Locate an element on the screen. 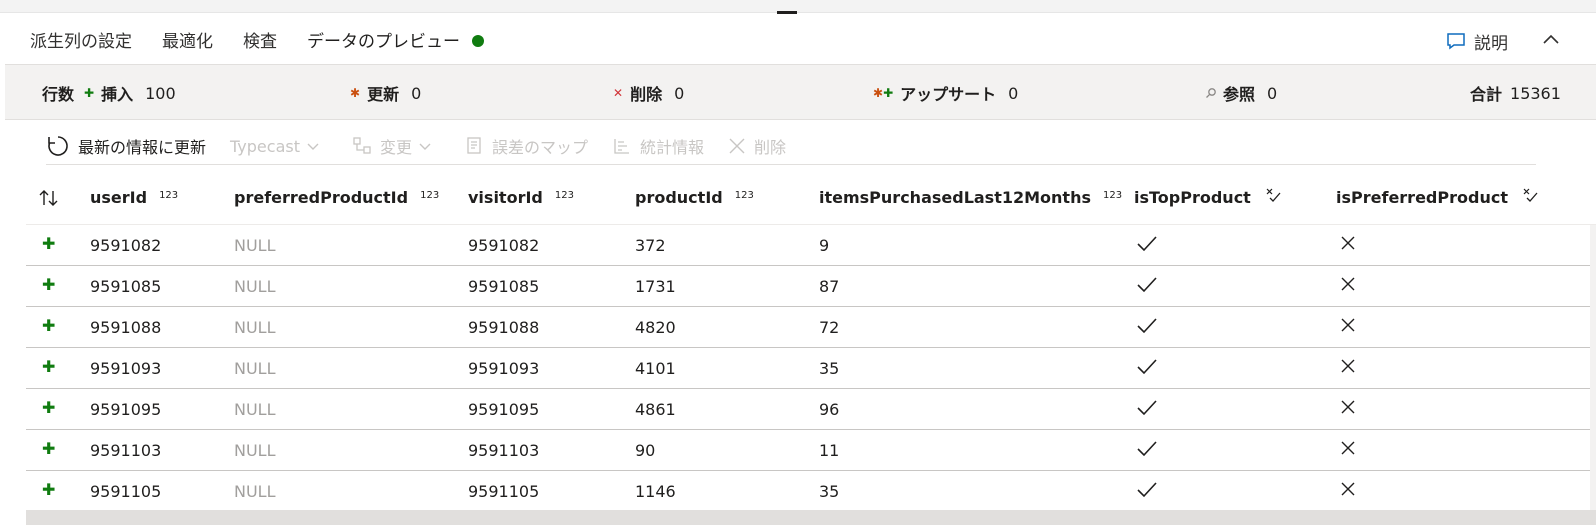  help-label: 説明 is located at coordinates (1491, 43).